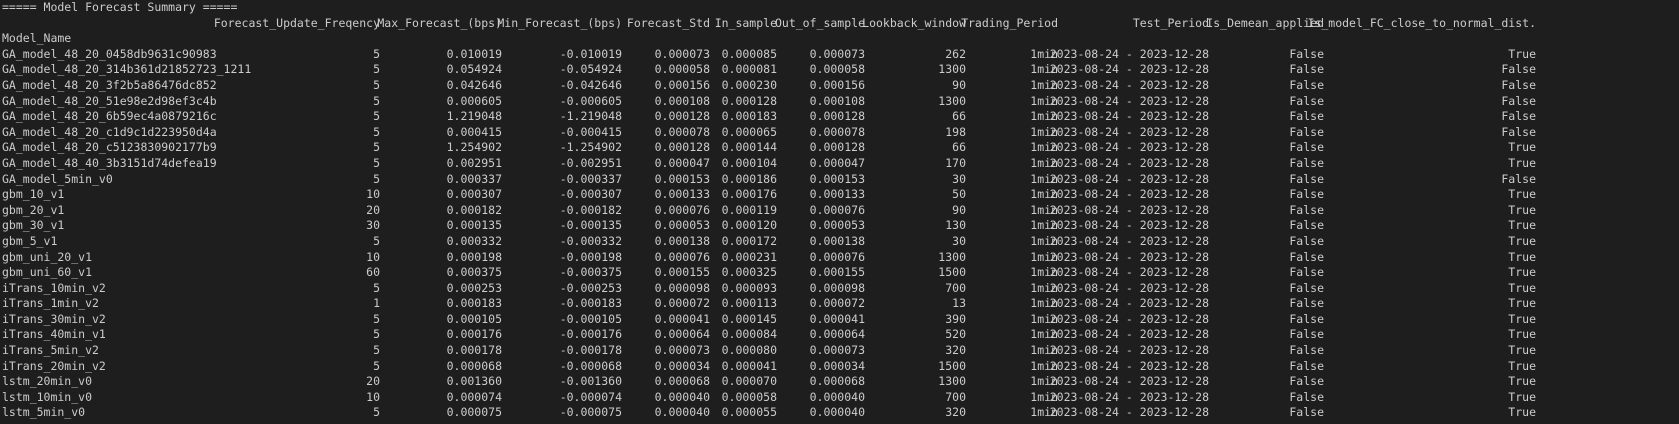 The width and height of the screenshot is (1679, 424). What do you see at coordinates (749, 131) in the screenshot?
I see `cell-in-sample: 0.000065` at bounding box center [749, 131].